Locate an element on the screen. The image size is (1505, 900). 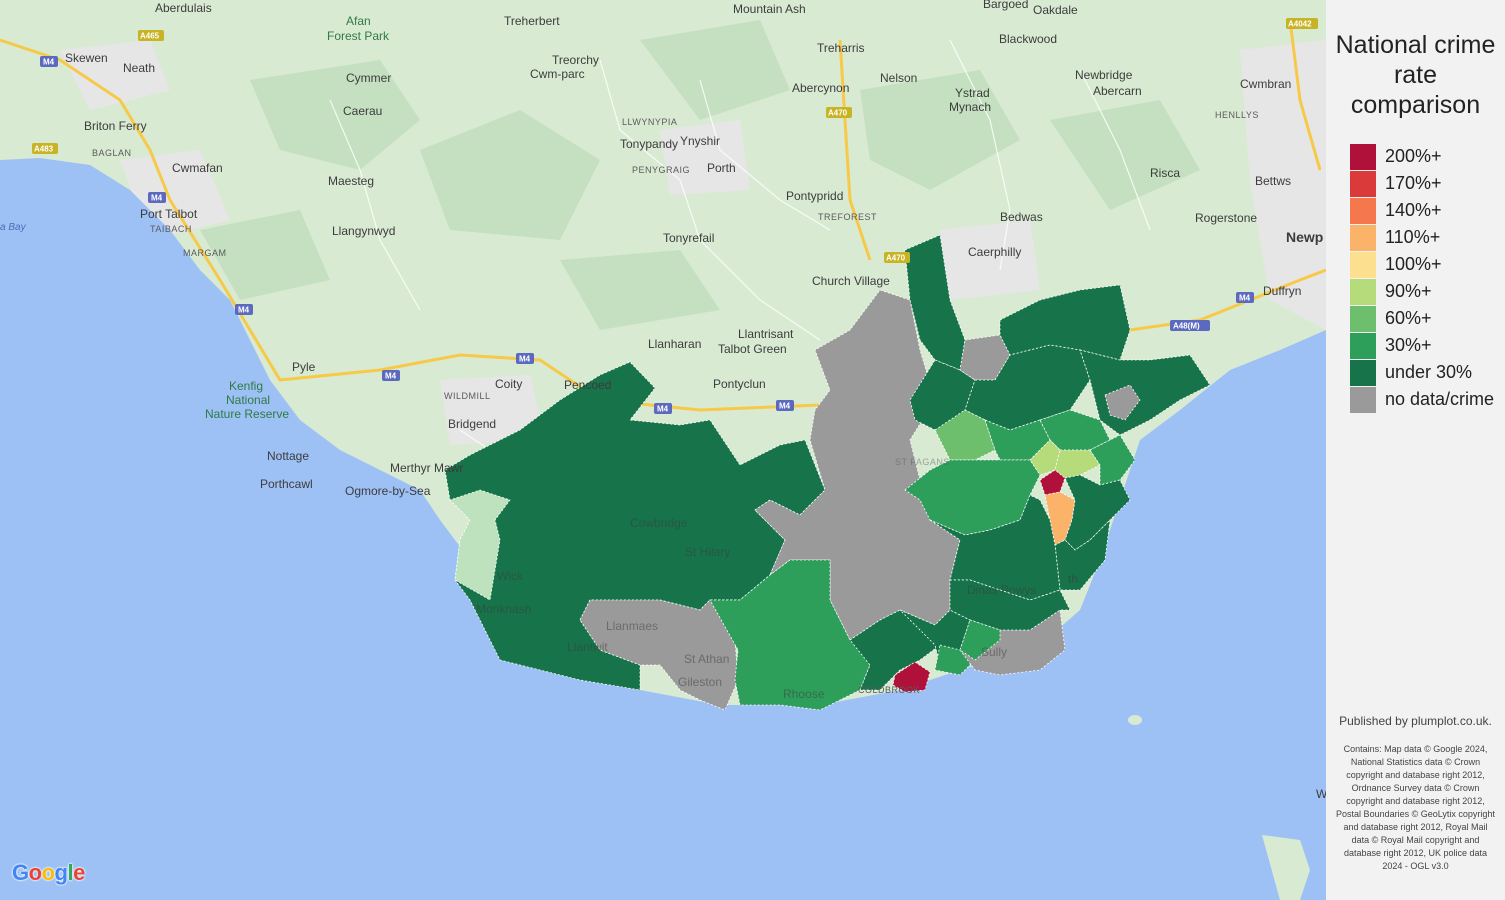
google-logo-letter: e is located at coordinates (79, 872).